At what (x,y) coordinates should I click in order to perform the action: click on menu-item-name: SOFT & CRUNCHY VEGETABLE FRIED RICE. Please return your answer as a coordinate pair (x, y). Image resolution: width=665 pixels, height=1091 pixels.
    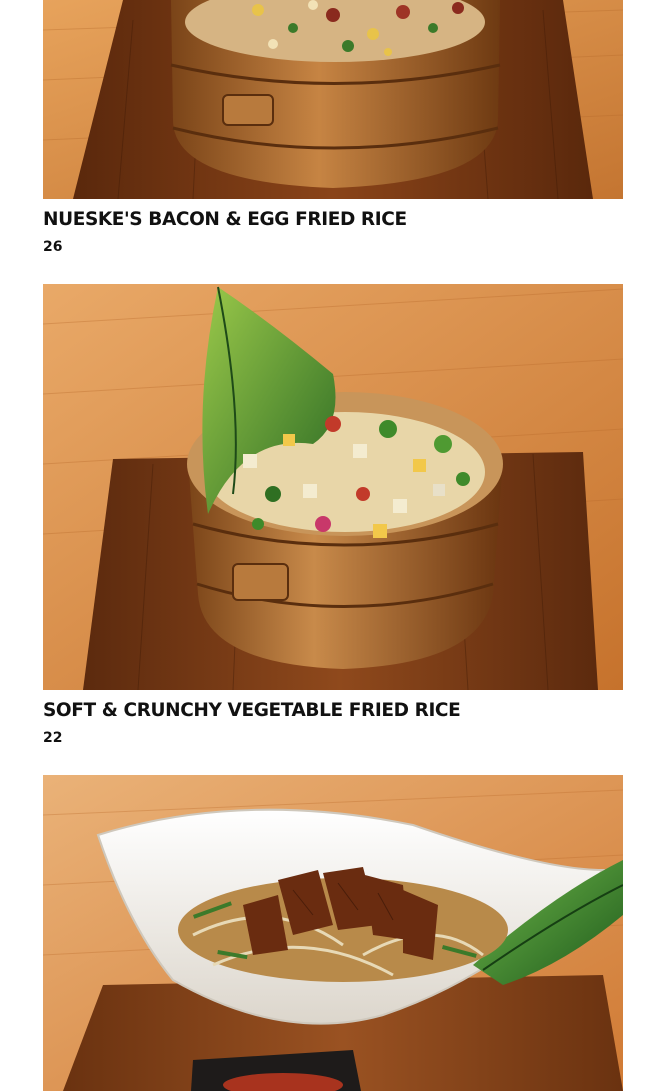
    Looking at the image, I should click on (252, 711).